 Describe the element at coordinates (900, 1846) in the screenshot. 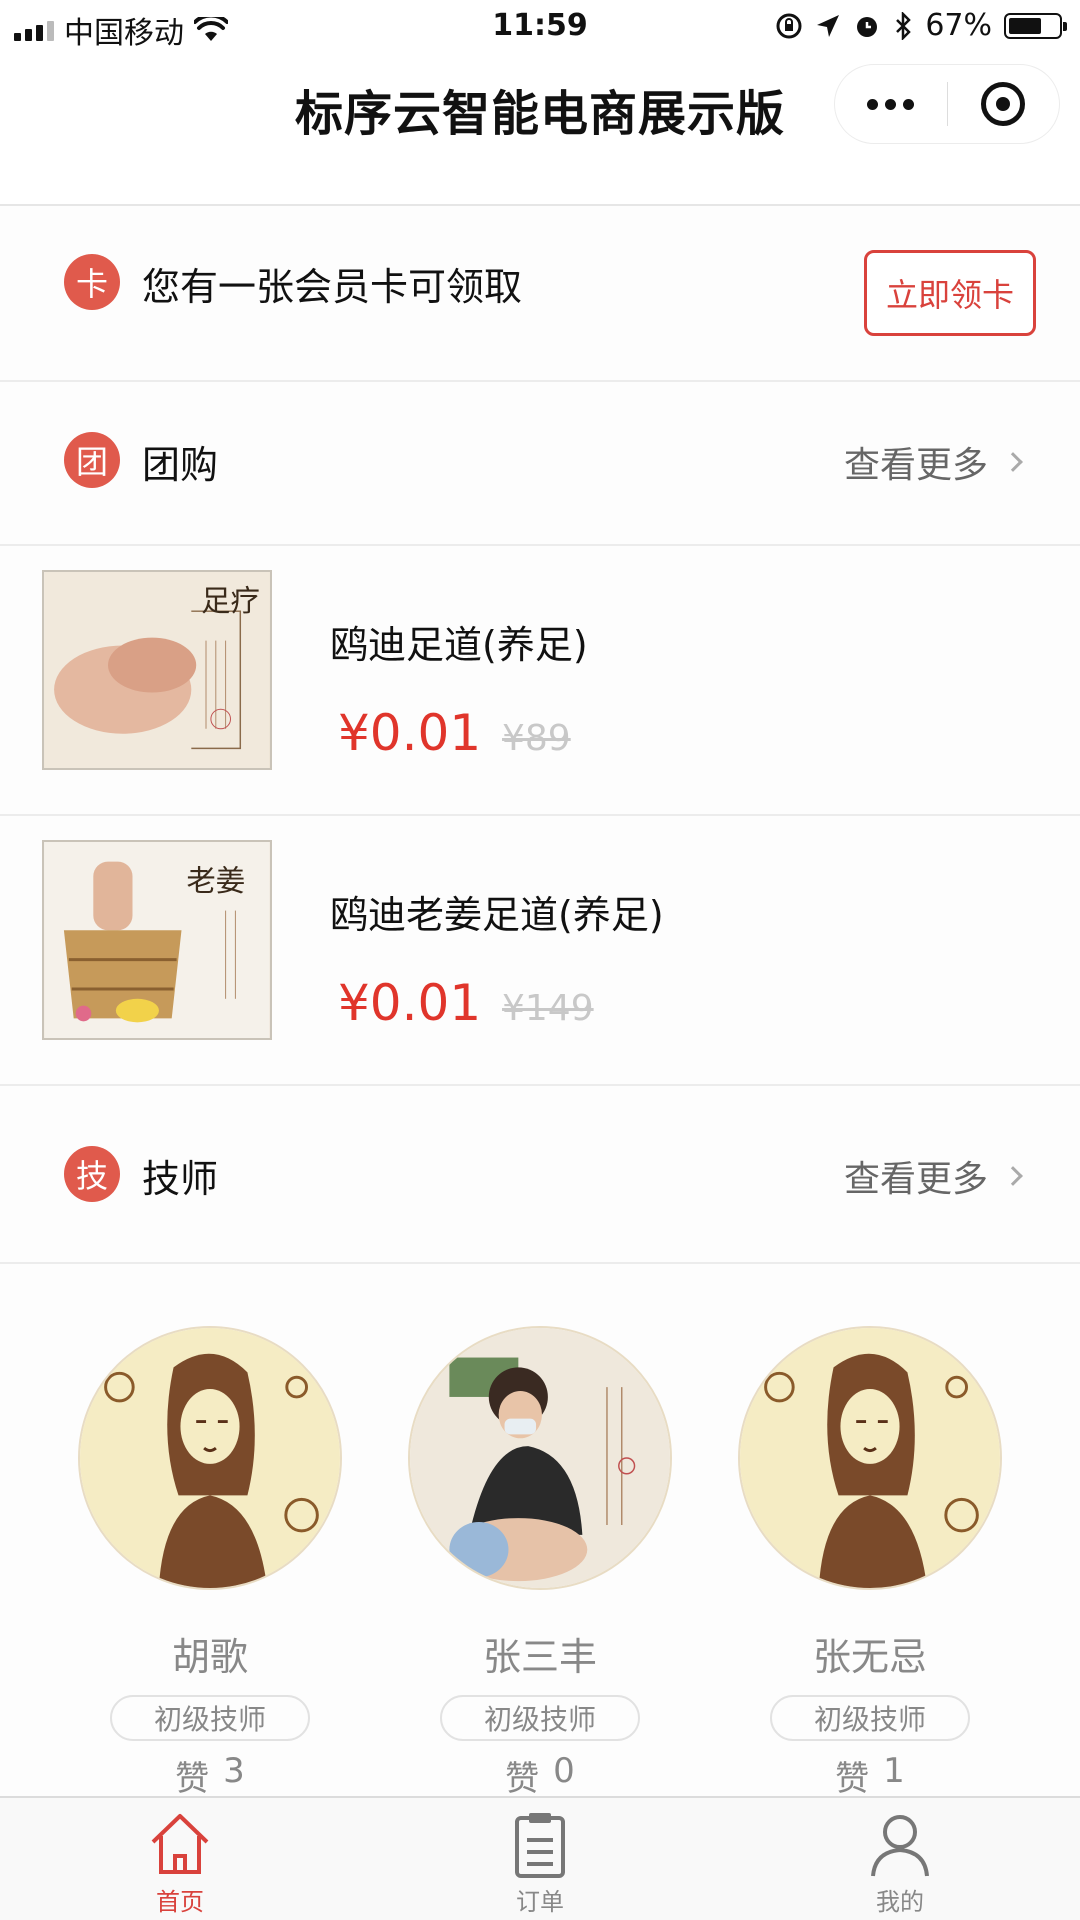

I see `user-icon` at that location.